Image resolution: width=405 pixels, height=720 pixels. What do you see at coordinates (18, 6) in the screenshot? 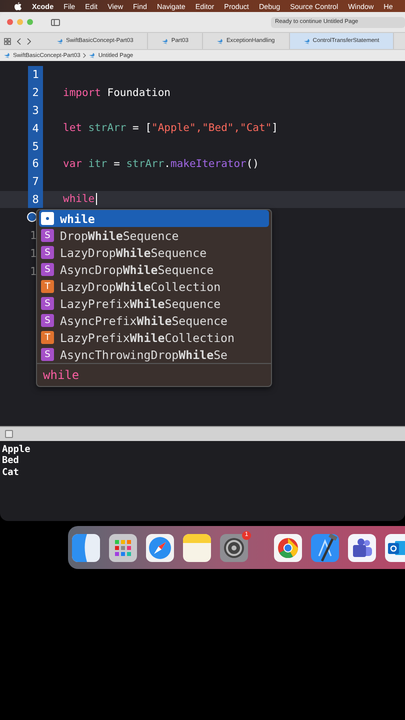
I see `apple-logo-icon` at bounding box center [18, 6].